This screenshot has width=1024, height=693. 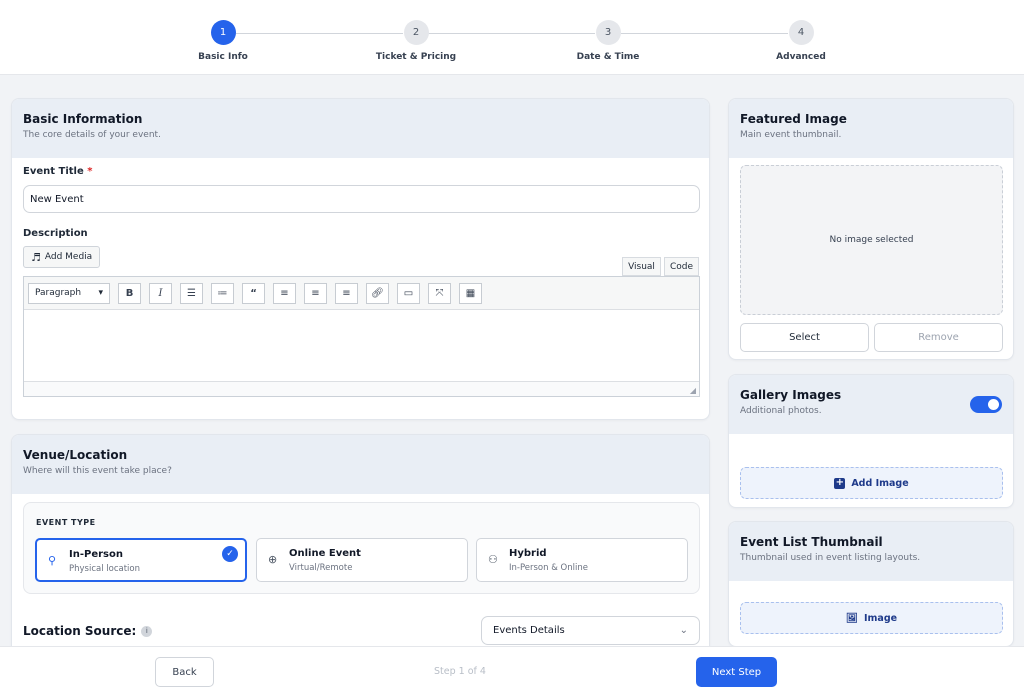 What do you see at coordinates (184, 672) in the screenshot?
I see `back-button: Back` at bounding box center [184, 672].